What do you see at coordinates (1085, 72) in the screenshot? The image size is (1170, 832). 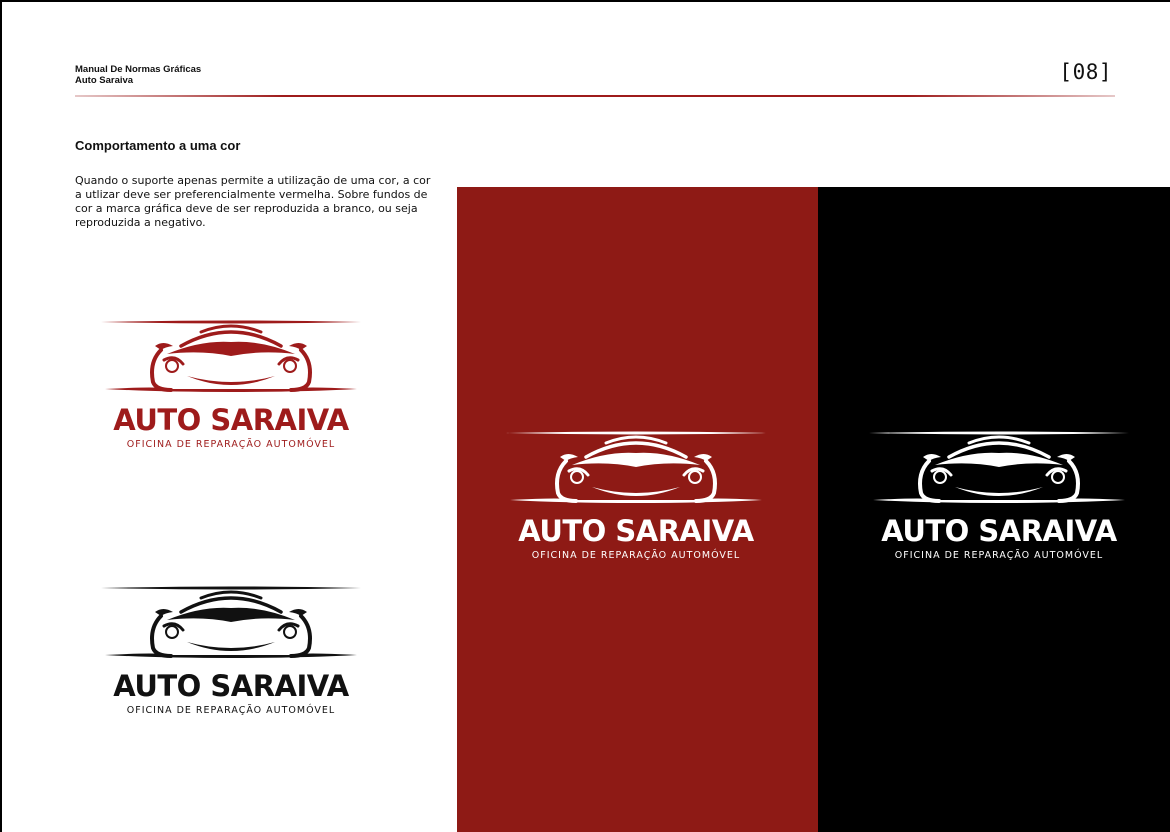 I see `page-number: [08]` at bounding box center [1085, 72].